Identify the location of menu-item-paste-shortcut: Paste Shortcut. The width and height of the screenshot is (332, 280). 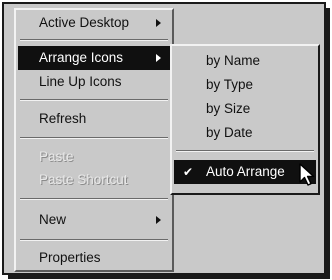
(94, 180).